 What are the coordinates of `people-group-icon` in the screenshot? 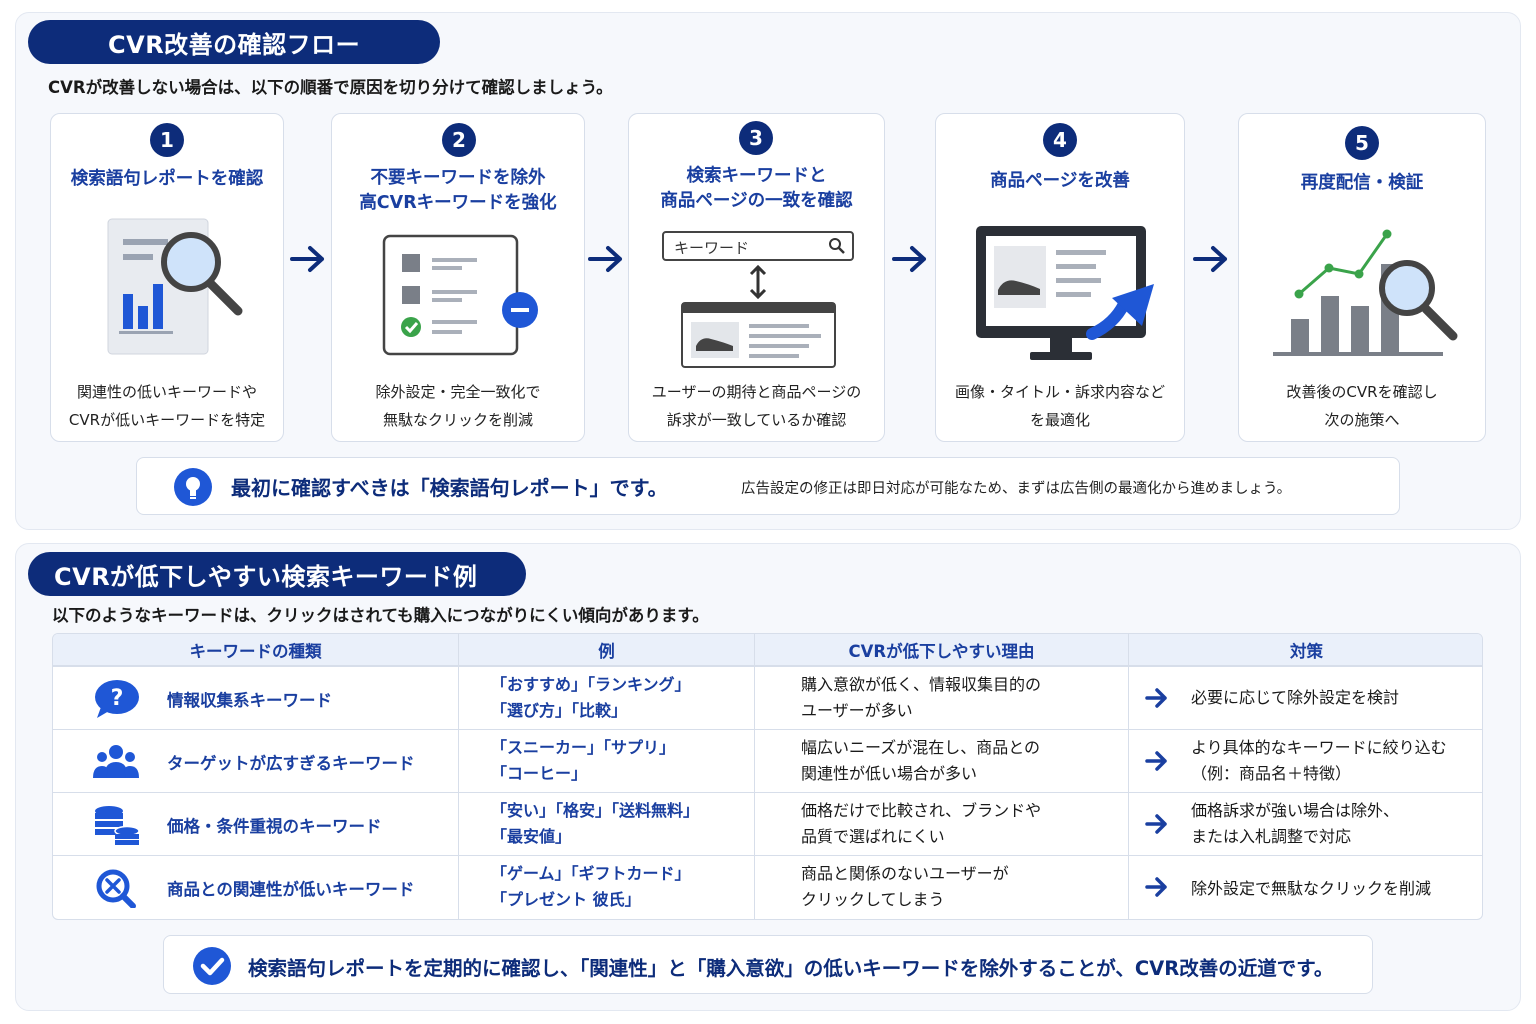 It's located at (116, 761).